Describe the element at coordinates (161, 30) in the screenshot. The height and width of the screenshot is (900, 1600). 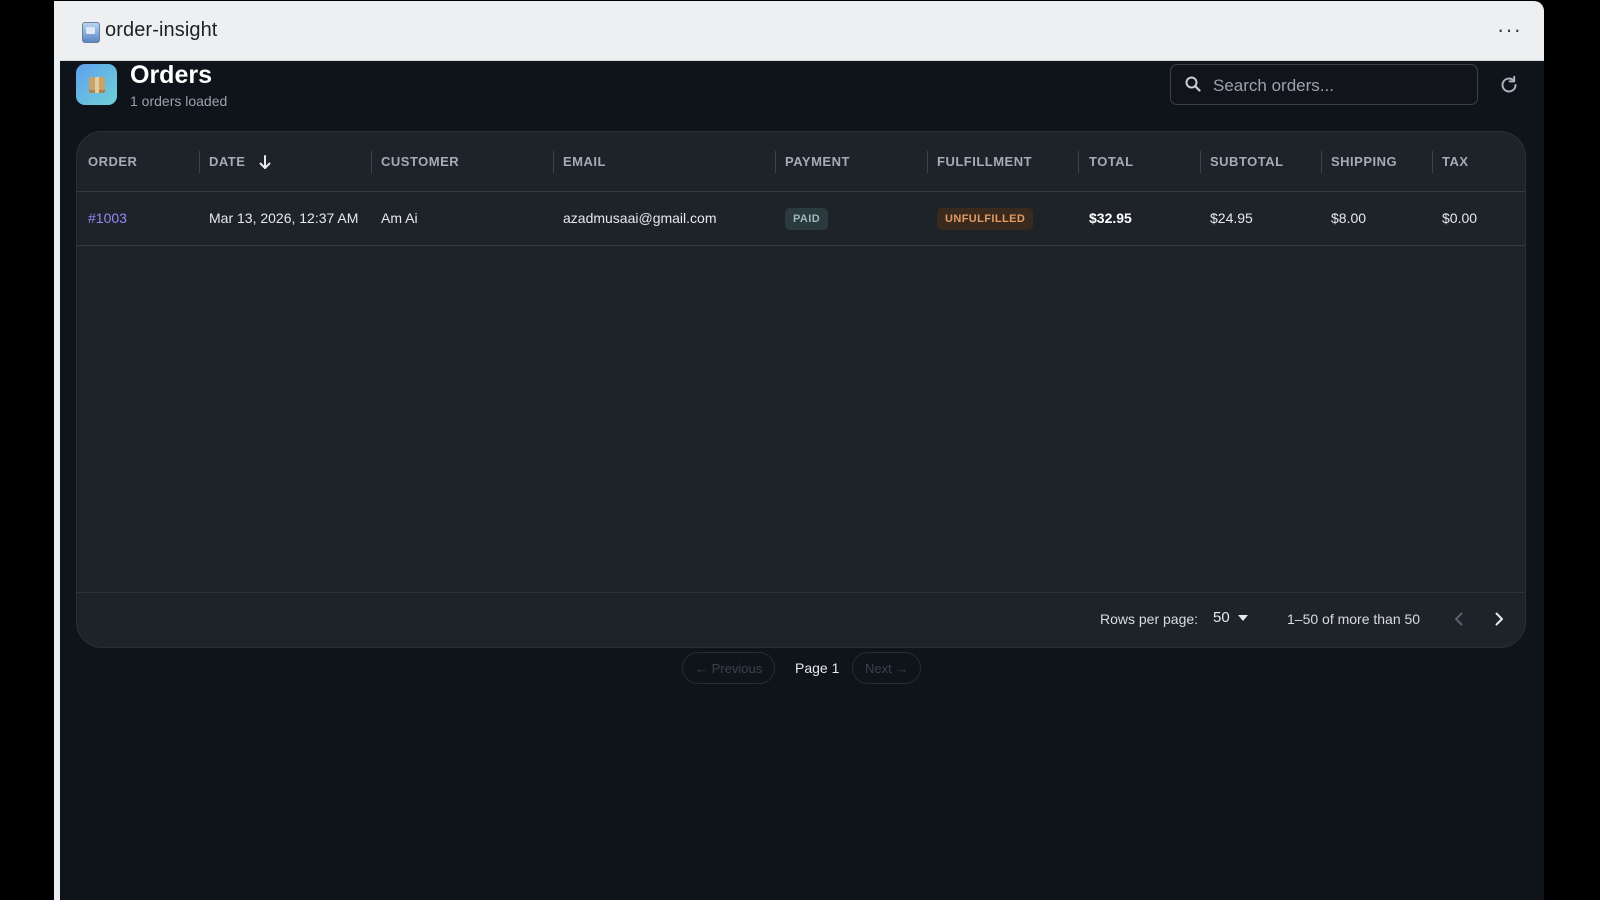
I see `app-title: order-insight` at that location.